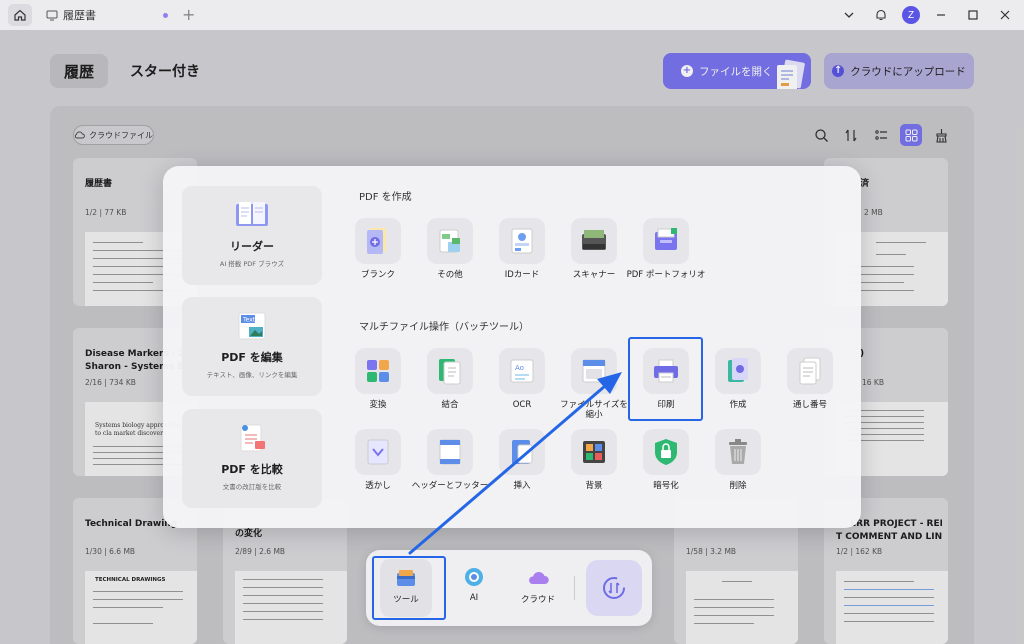  Describe the element at coordinates (666, 486) in the screenshot. I see `tool-encrypt-label: 暗号化` at that location.